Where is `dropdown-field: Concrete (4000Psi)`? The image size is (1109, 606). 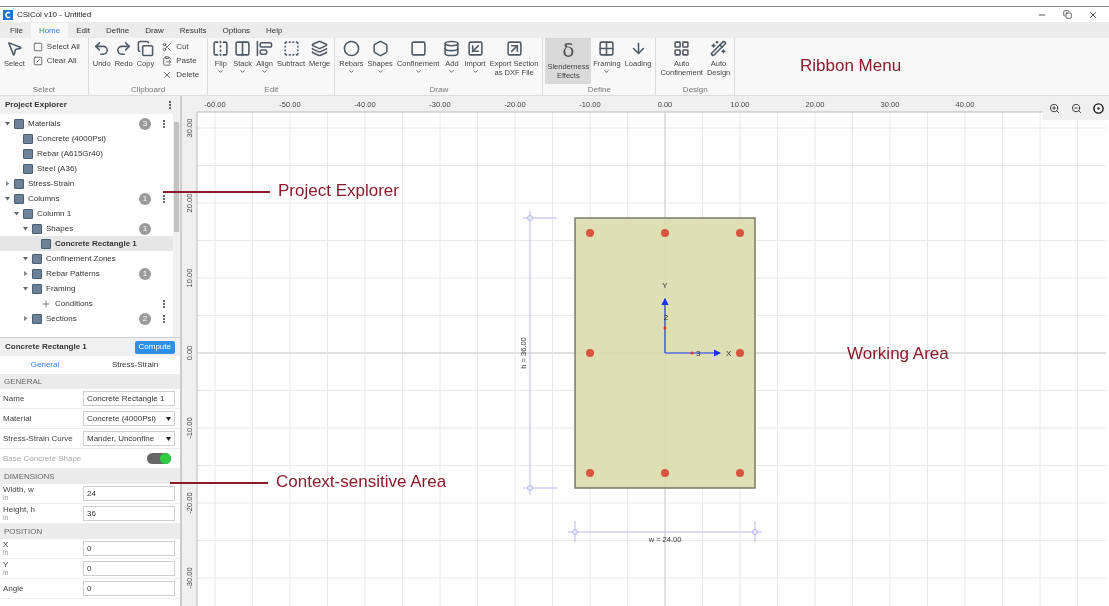
dropdown-field: Concrete (4000Psi) is located at coordinates (129, 418).